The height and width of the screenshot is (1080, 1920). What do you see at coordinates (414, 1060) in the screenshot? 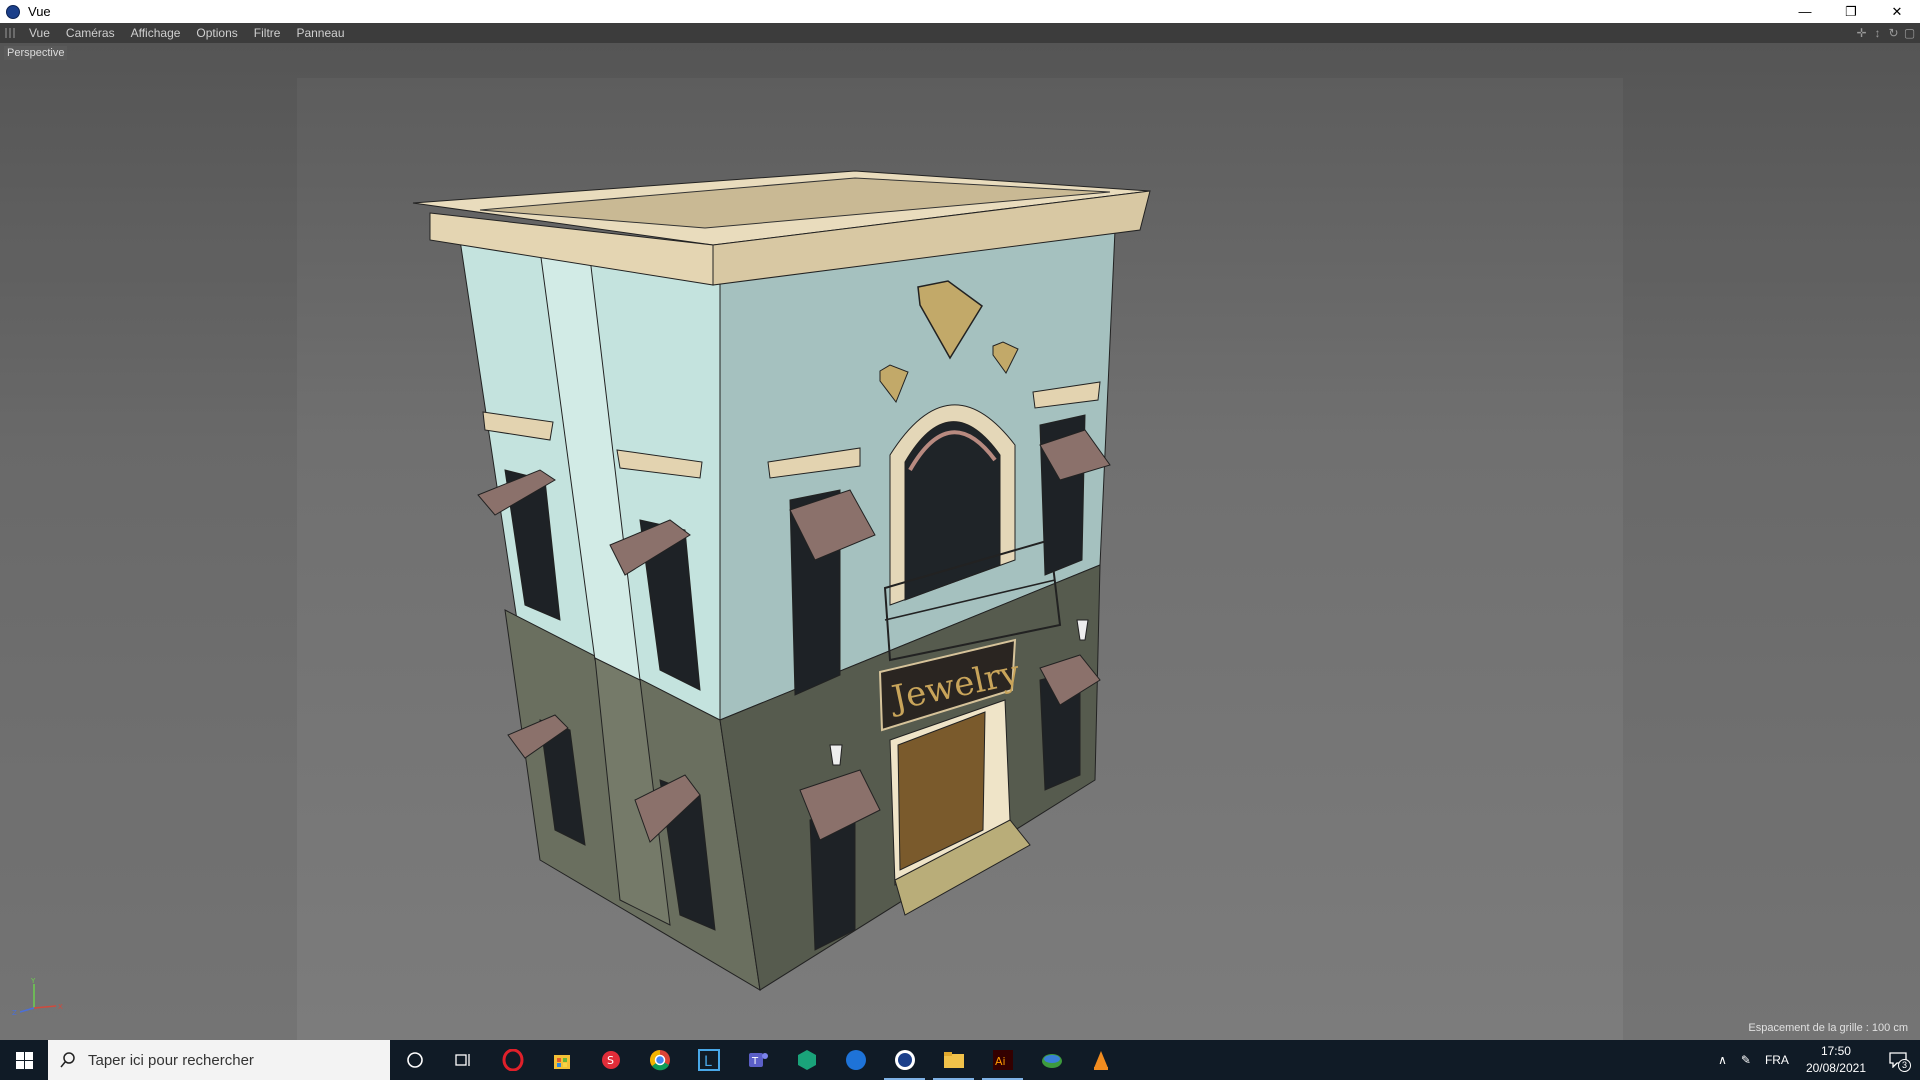
I see `cortana-icon` at bounding box center [414, 1060].